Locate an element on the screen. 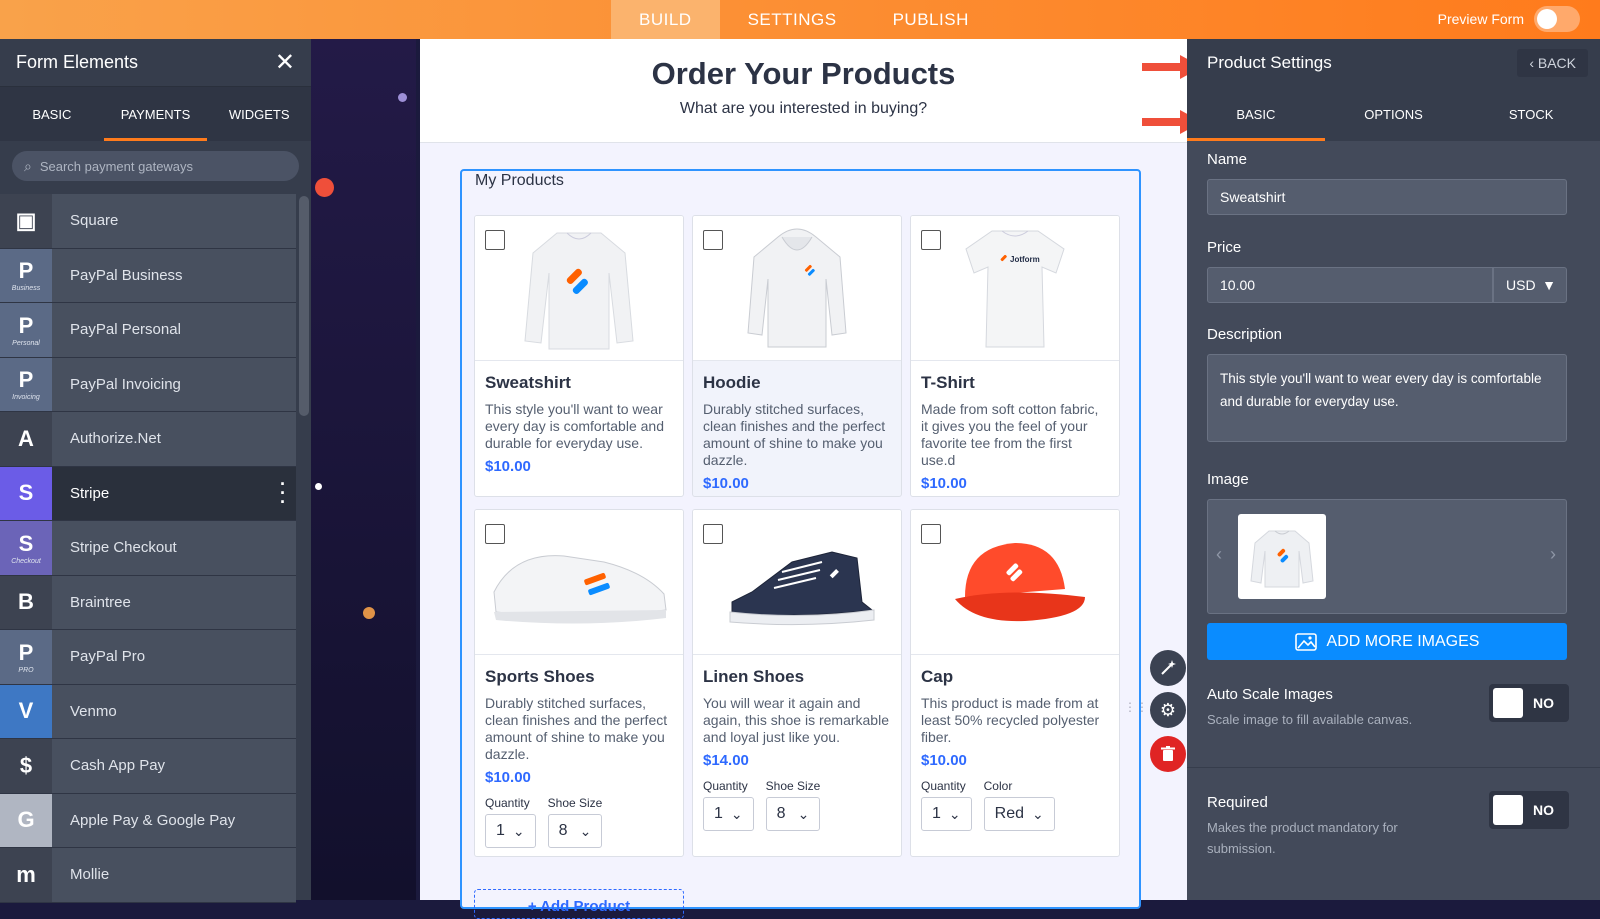 Image resolution: width=1600 pixels, height=919 pixels. auto-scale-value: NO is located at coordinates (1543, 703).